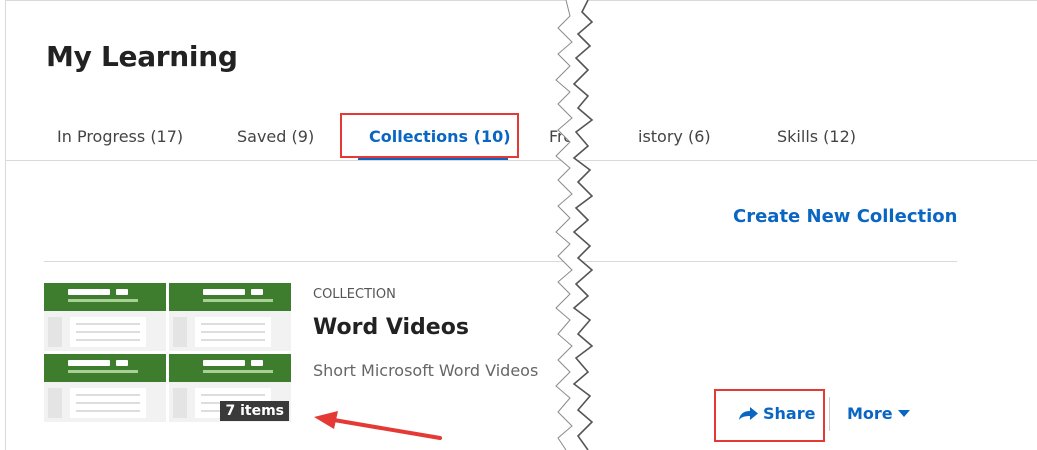 The width and height of the screenshot is (1037, 450). I want to click on more-button: More, so click(878, 413).